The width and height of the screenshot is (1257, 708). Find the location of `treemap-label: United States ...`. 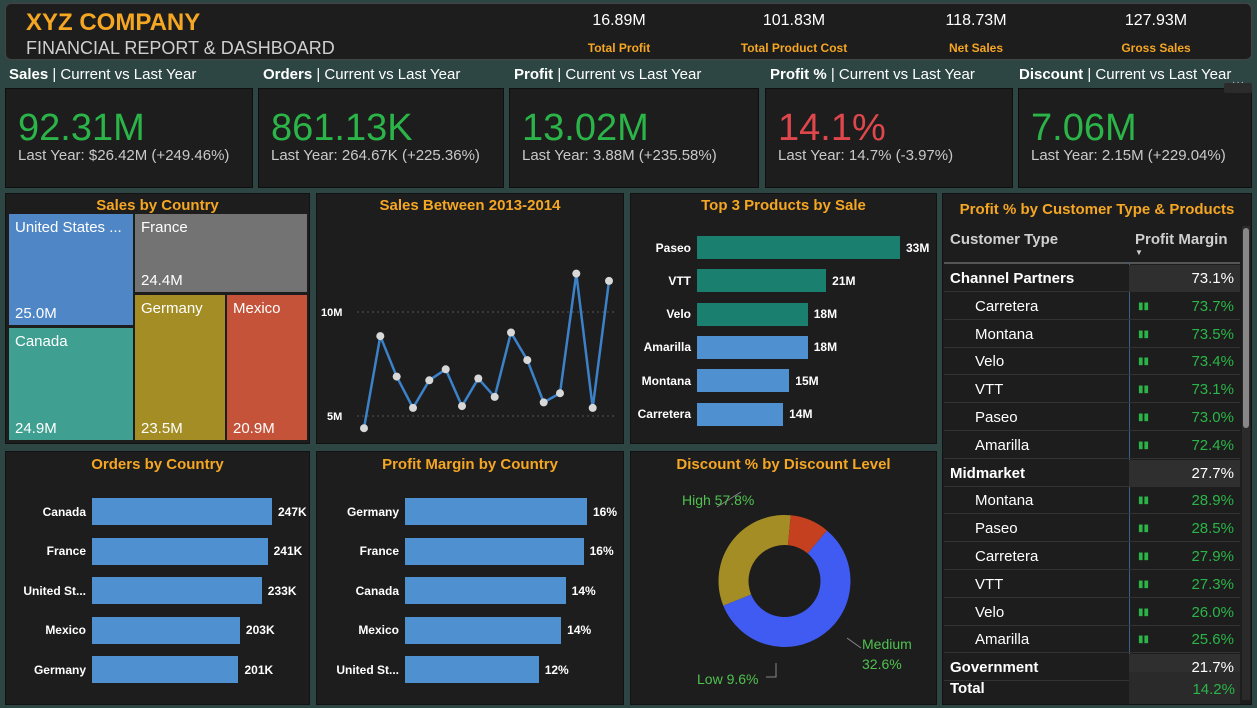

treemap-label: United States ... is located at coordinates (68, 227).